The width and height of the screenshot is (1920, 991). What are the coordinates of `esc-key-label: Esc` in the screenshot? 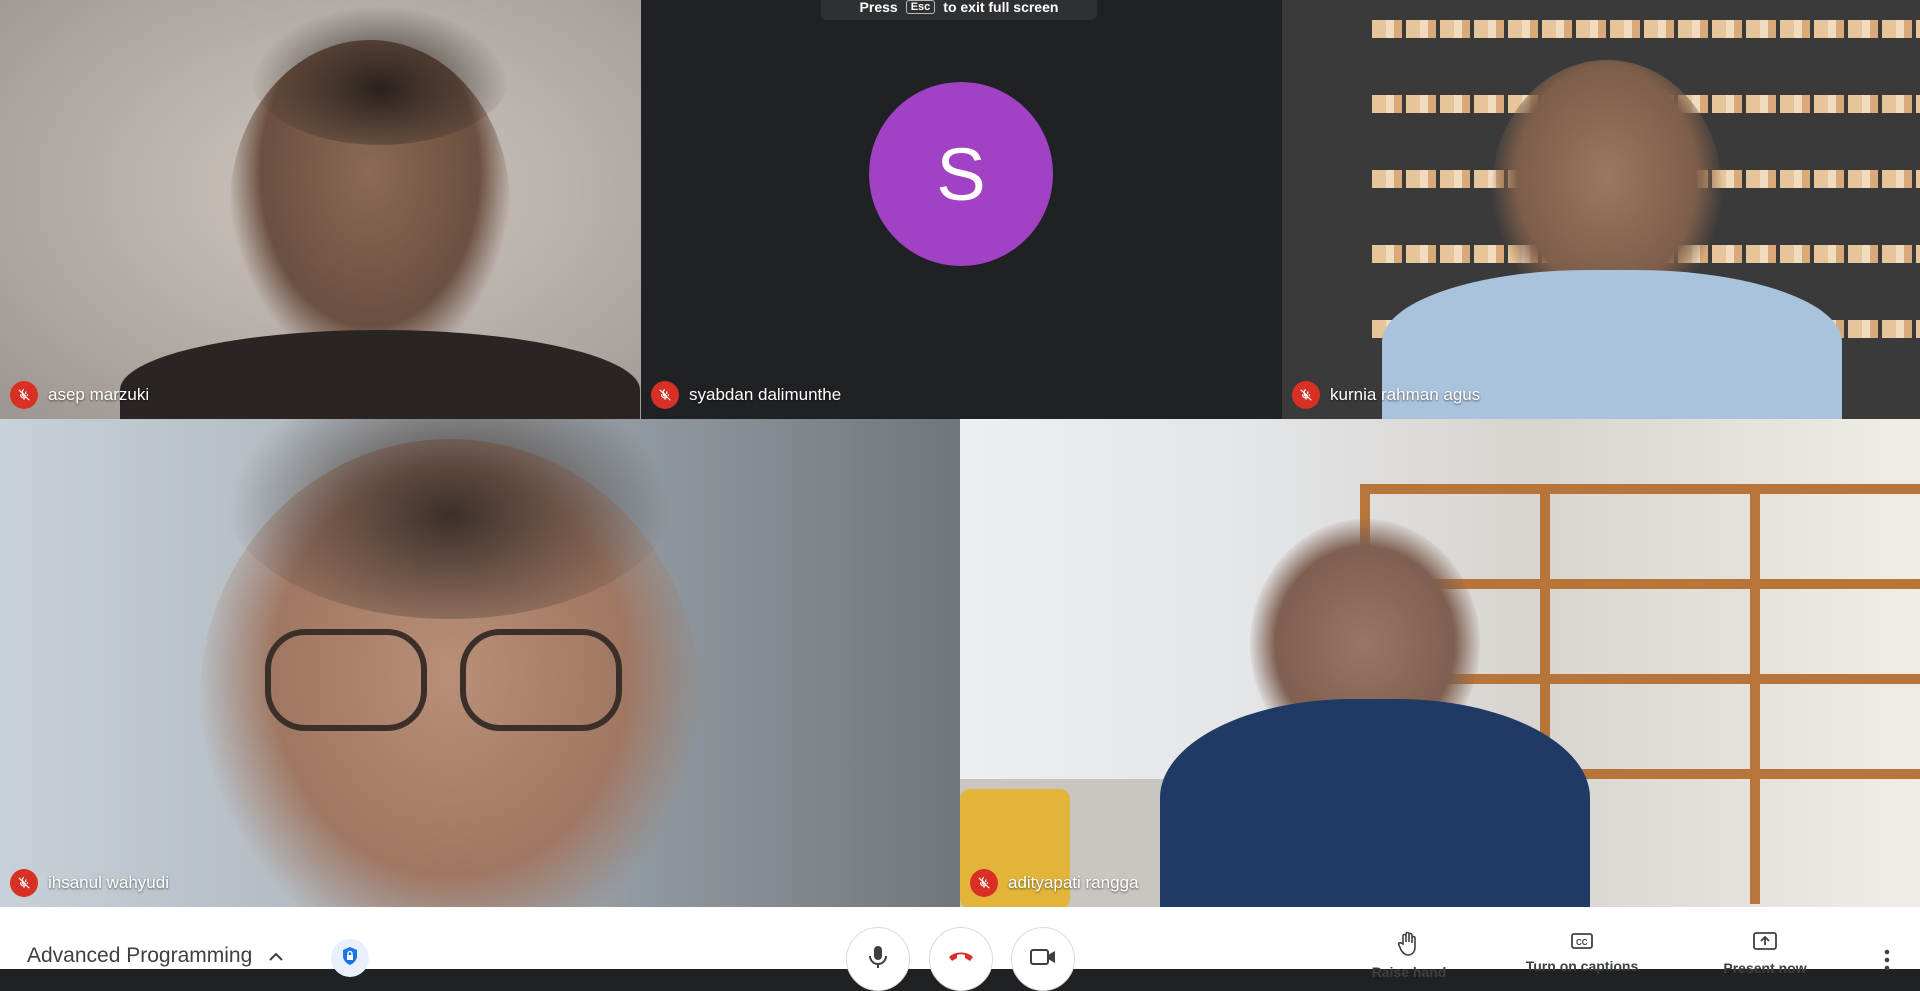 It's located at (920, 7).